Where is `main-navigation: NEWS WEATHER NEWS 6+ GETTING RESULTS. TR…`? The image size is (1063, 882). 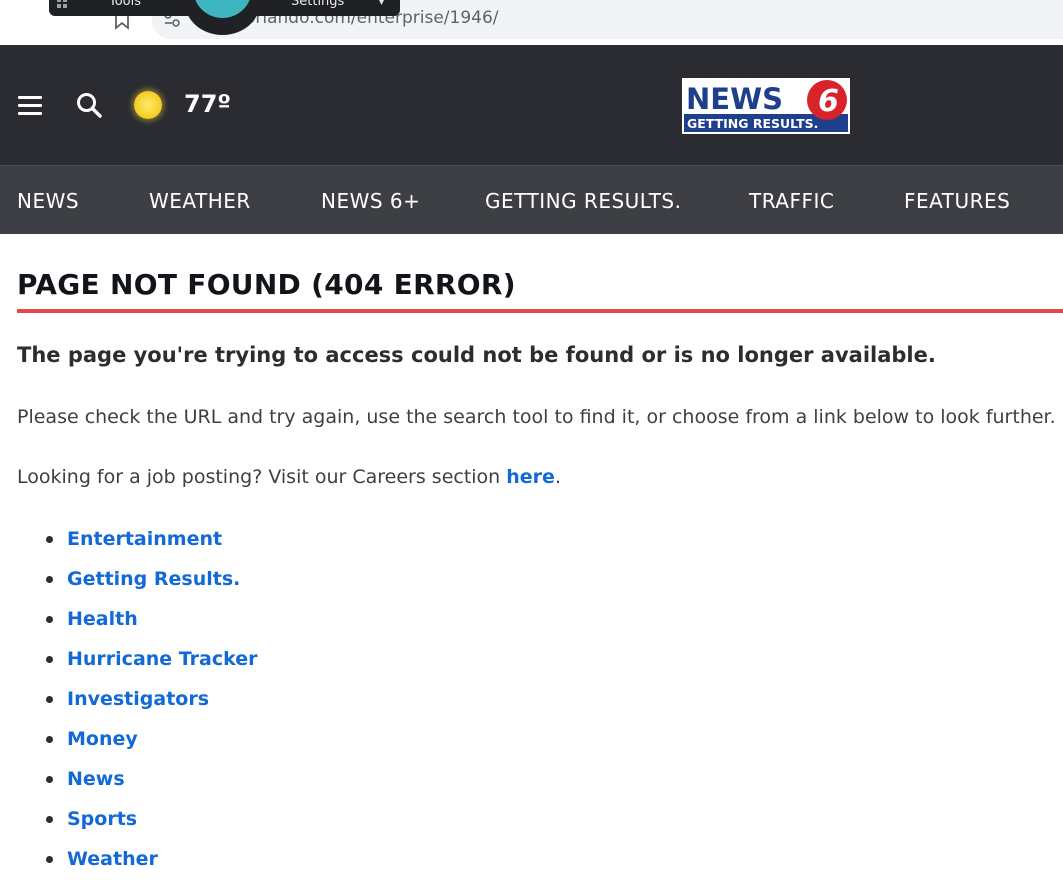
main-navigation: NEWS WEATHER NEWS 6+ GETTING RESULTS. TR… is located at coordinates (531, 199).